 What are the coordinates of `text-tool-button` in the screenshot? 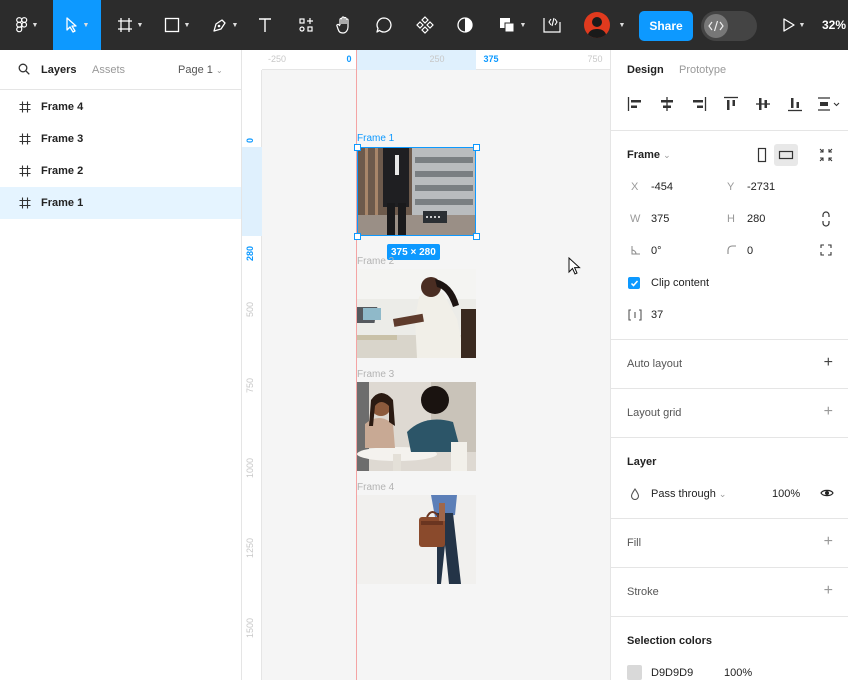 It's located at (265, 25).